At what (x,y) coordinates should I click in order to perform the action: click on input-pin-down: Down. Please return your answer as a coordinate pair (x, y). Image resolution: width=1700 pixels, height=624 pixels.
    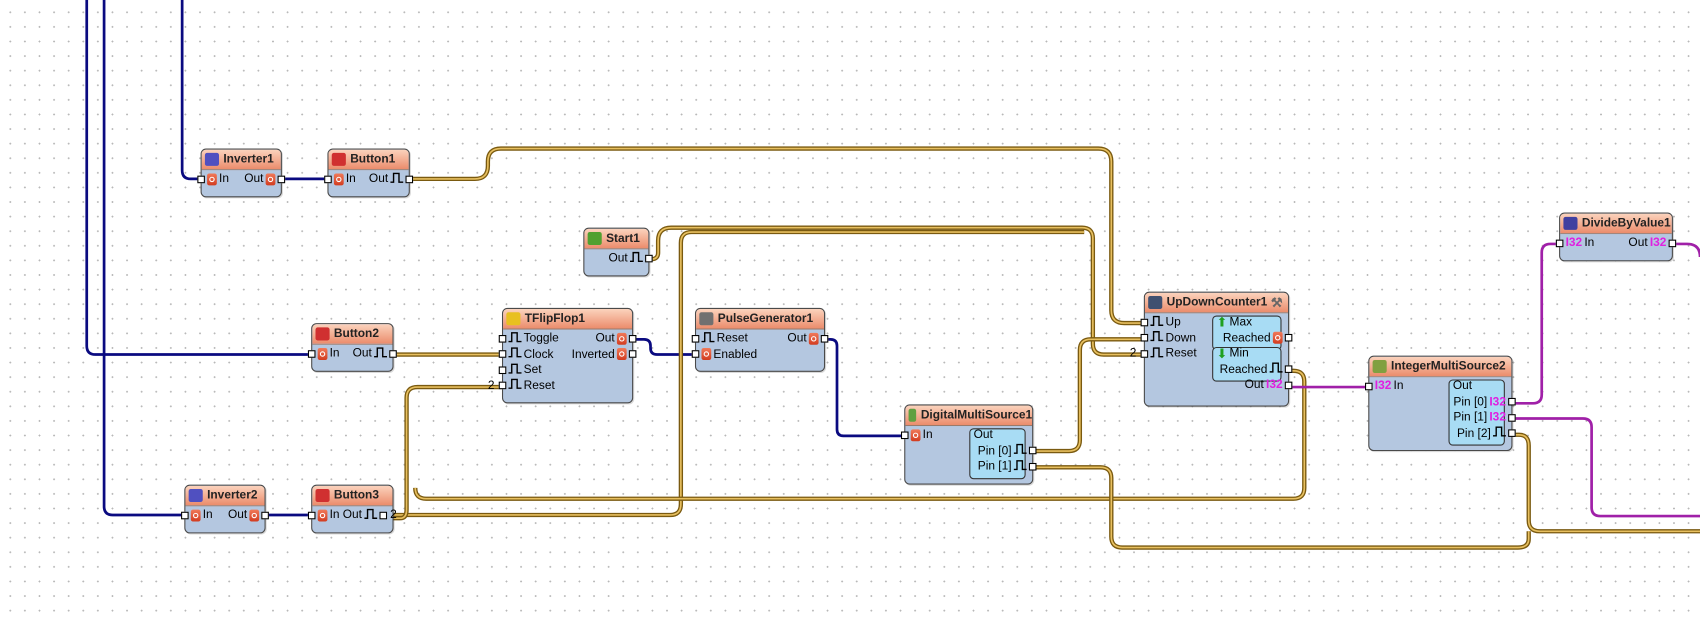
    Looking at the image, I should click on (1168, 337).